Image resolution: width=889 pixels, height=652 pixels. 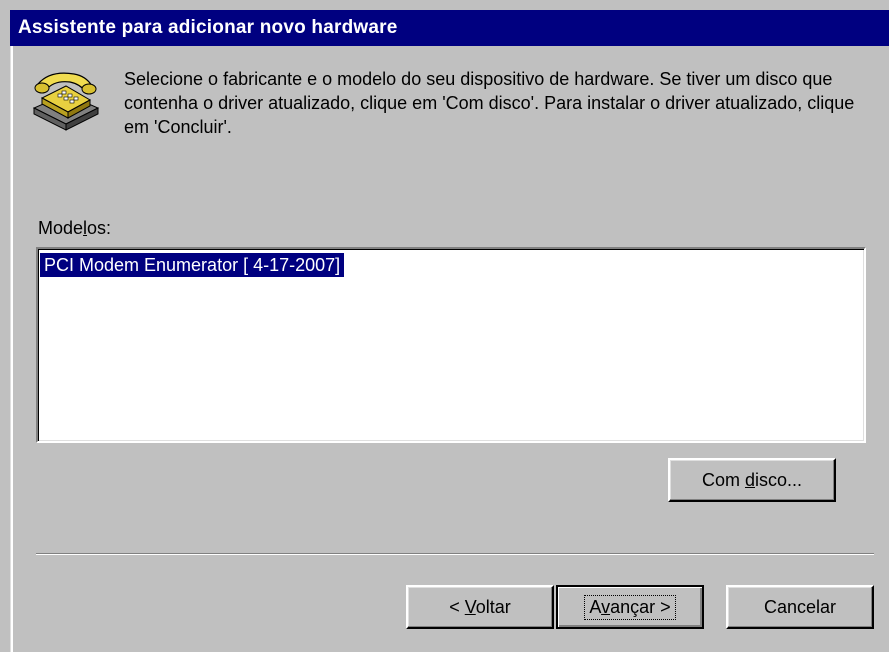 I want to click on cancel-label: Cancelar, so click(x=800, y=606).